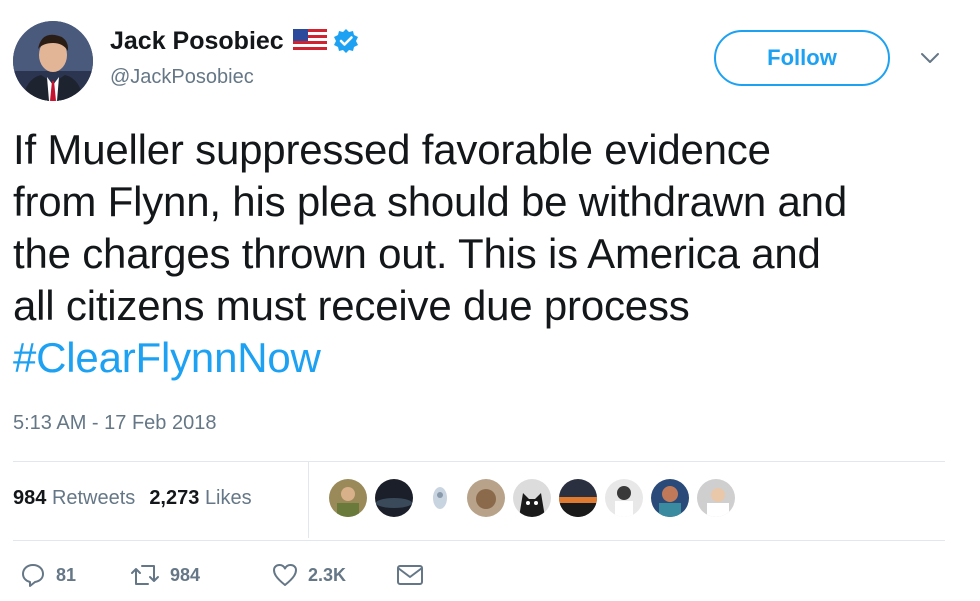 This screenshot has height=601, width=980. I want to click on tweet-line: If Mueller suppressed favorable evidence, so click(392, 149).